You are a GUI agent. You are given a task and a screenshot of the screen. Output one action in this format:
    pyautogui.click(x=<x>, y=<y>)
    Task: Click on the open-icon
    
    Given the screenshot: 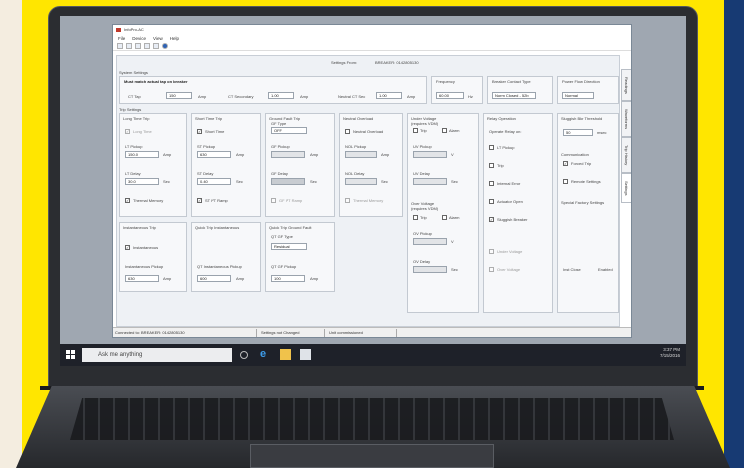 What is the action you would take?
    pyautogui.click(x=120, y=46)
    